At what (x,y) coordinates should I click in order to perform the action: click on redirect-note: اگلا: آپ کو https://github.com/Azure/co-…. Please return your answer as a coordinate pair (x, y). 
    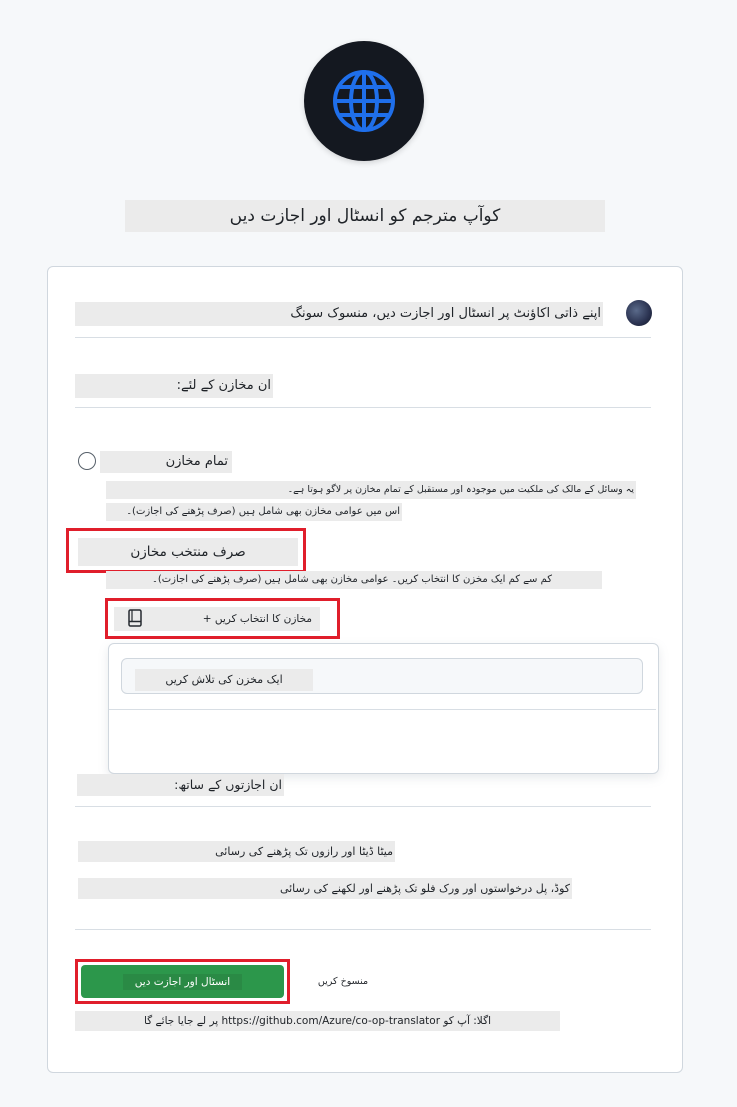
    Looking at the image, I should click on (317, 1021).